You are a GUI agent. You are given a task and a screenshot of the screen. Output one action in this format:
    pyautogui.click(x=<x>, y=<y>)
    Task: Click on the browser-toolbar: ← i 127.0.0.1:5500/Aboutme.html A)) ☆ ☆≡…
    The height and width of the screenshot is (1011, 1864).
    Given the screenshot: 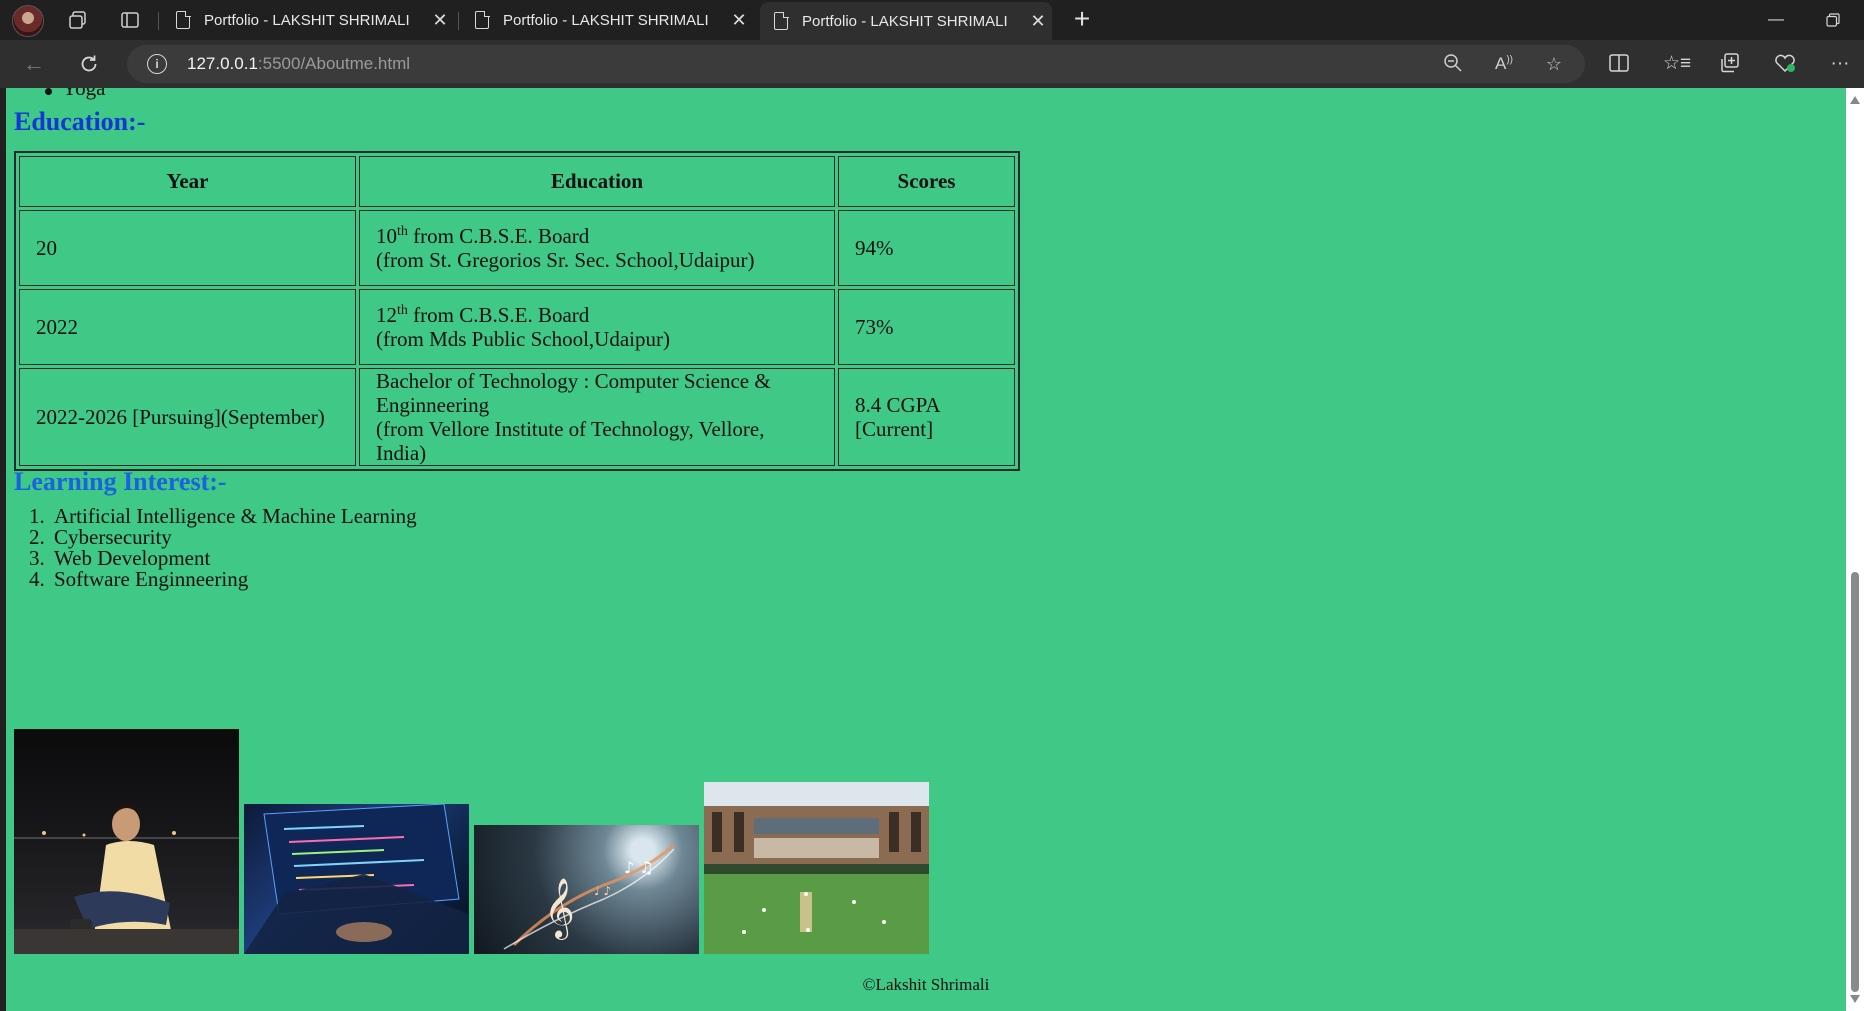 What is the action you would take?
    pyautogui.click(x=932, y=64)
    